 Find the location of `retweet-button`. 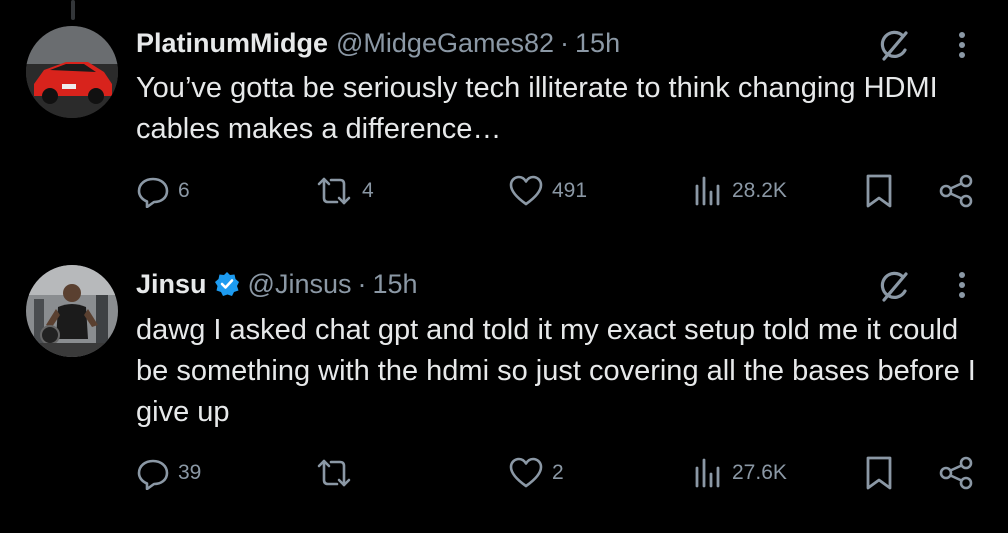

retweet-button is located at coordinates (338, 473).